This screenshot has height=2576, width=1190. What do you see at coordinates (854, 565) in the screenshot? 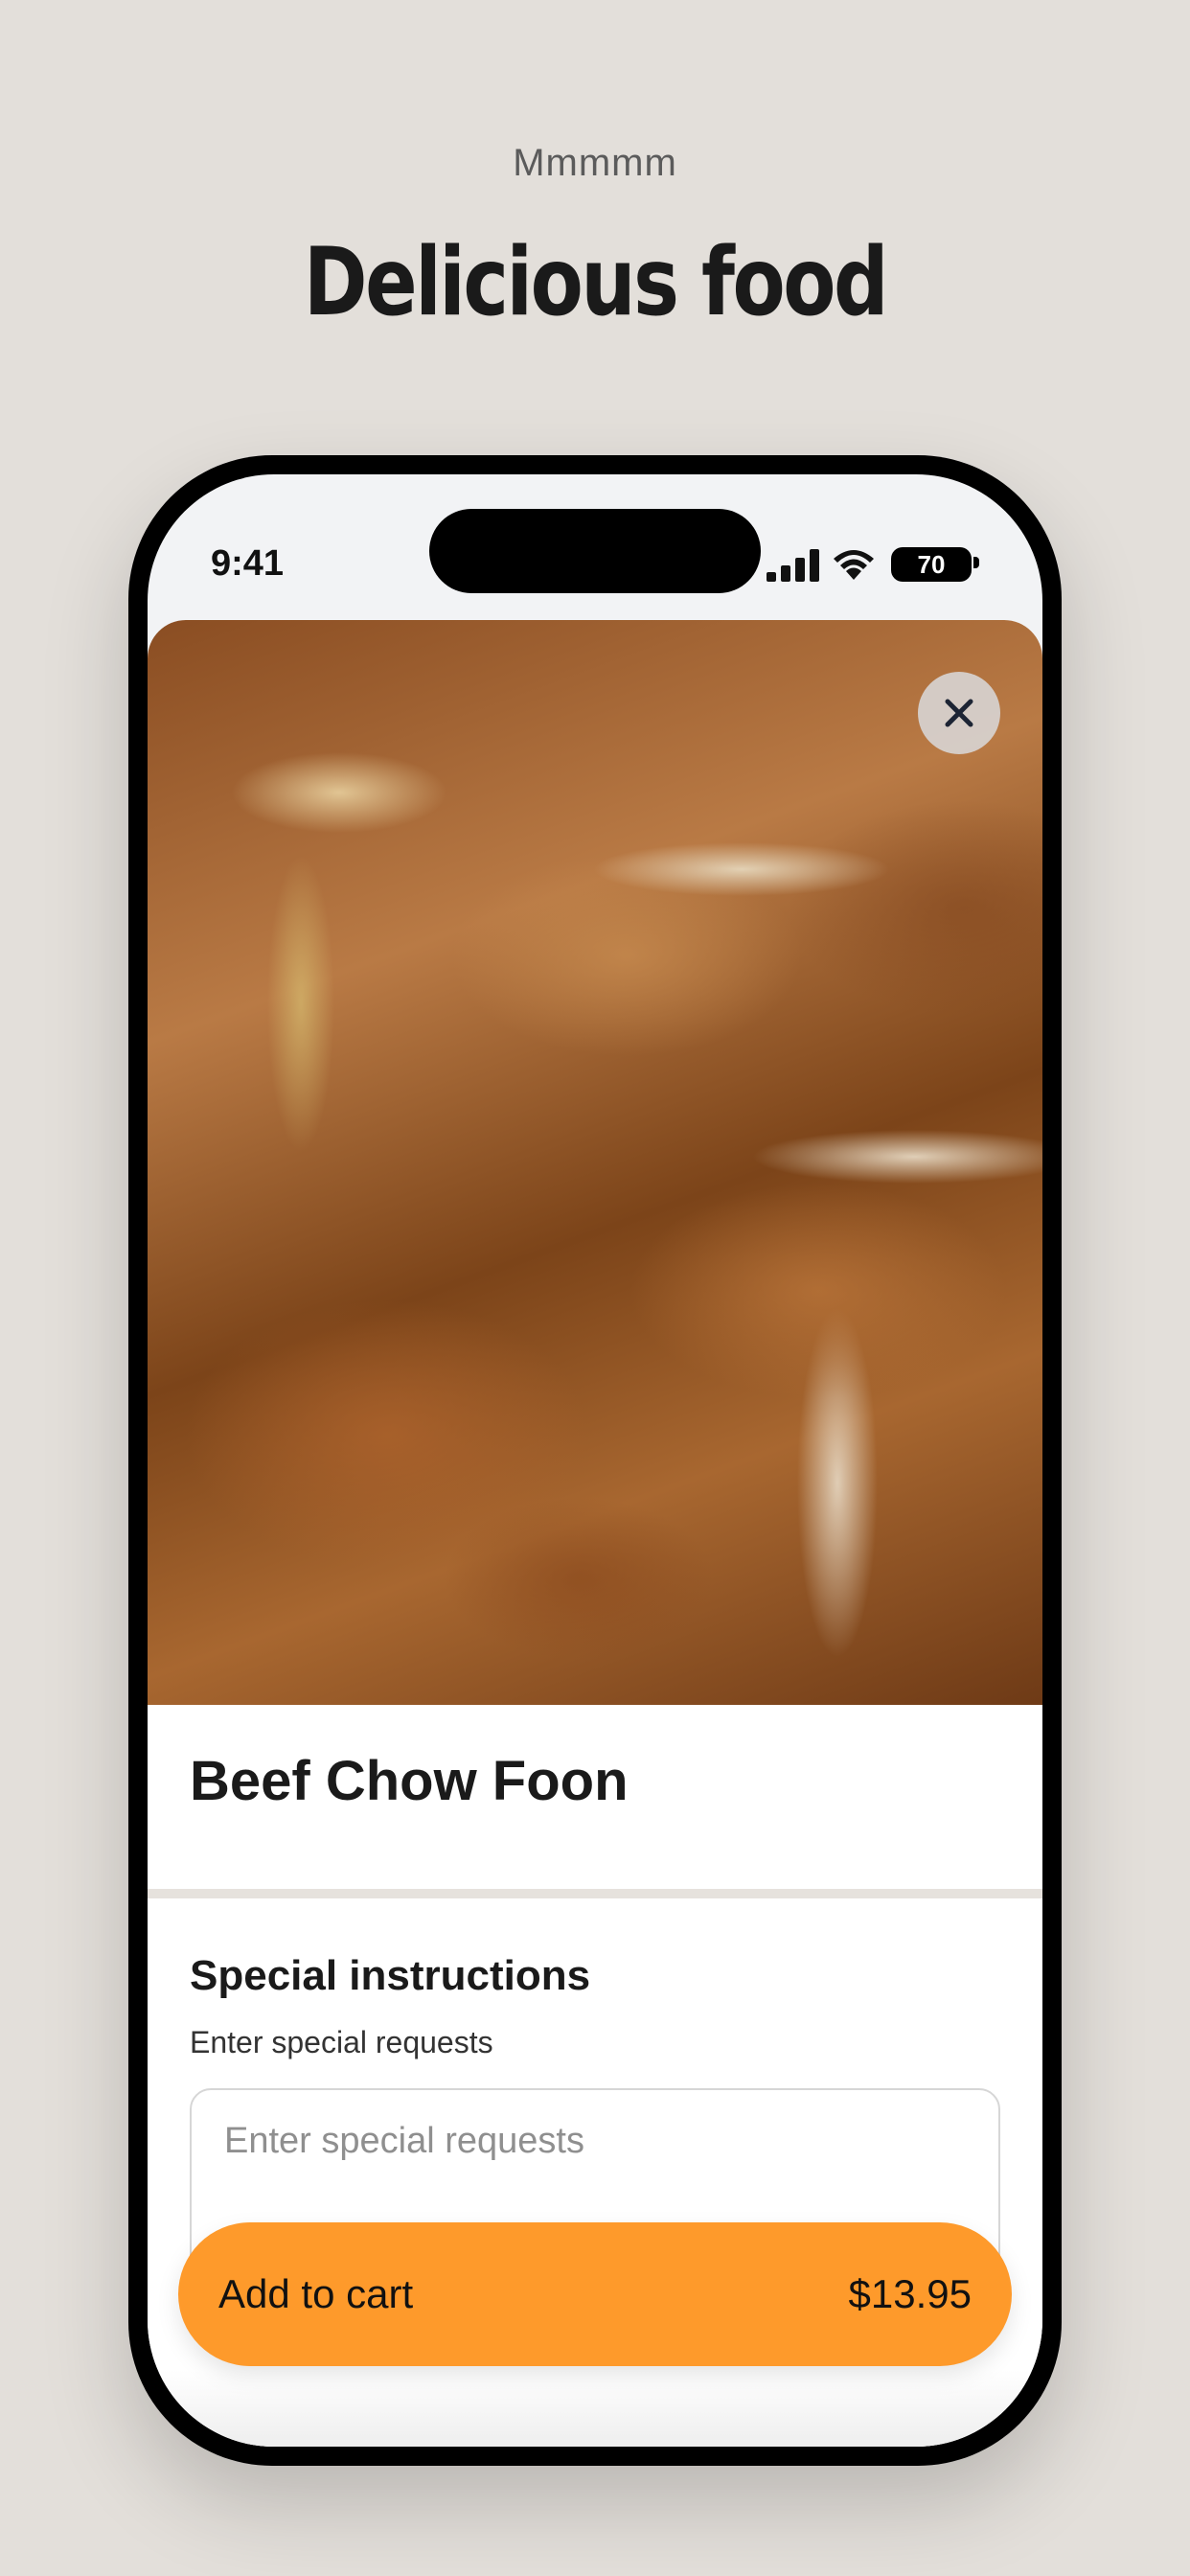
I see `wifi-icon` at bounding box center [854, 565].